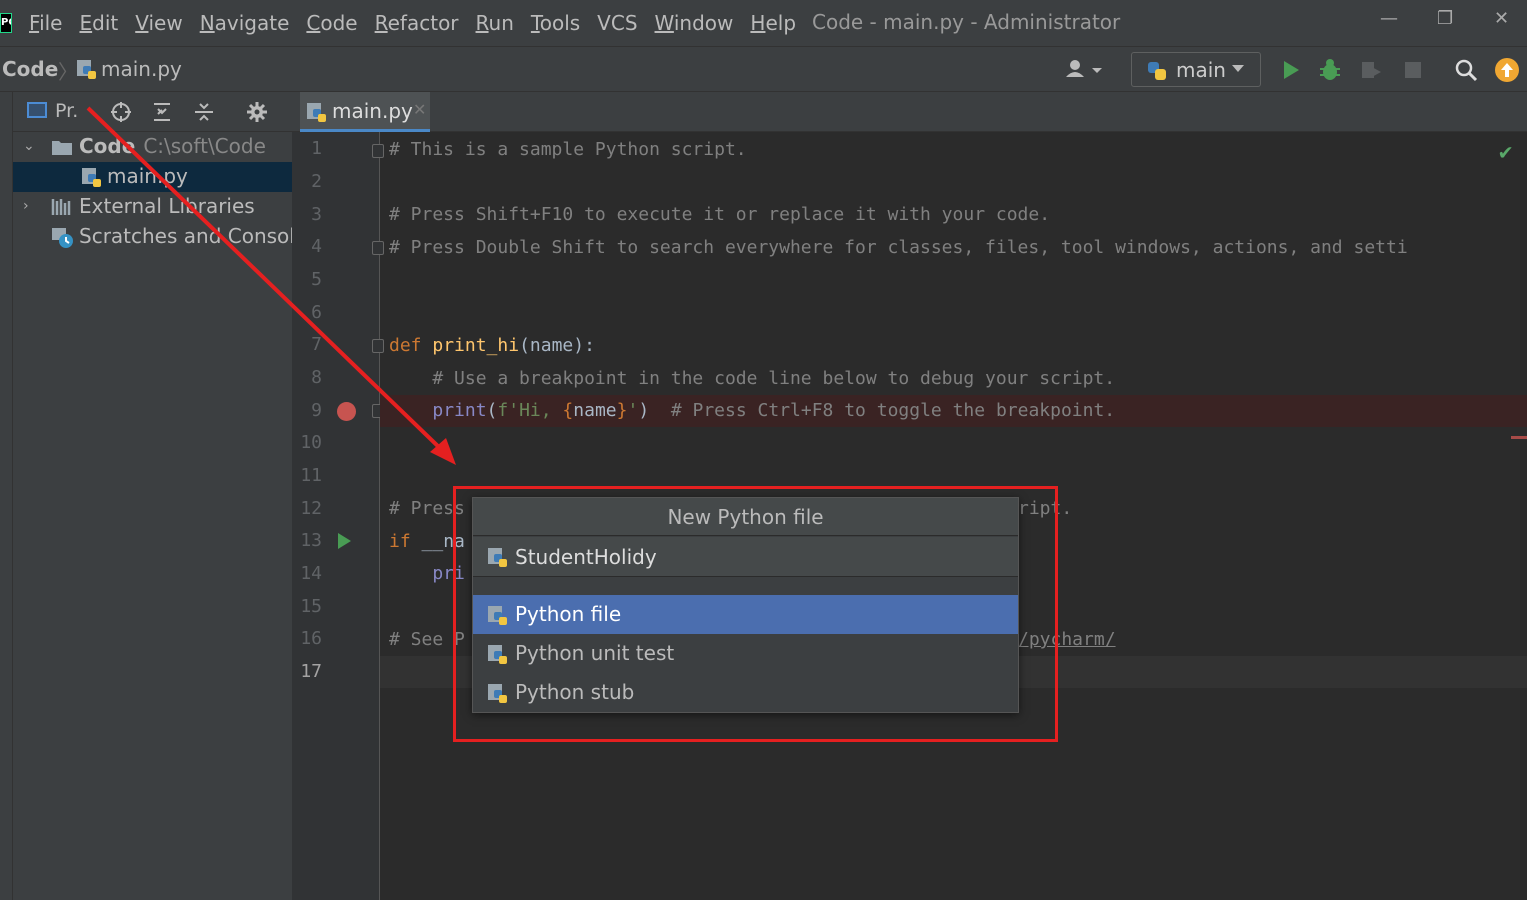 The image size is (1527, 900). Describe the element at coordinates (29, 146) in the screenshot. I see `chevron-down-icon: ⌄` at that location.